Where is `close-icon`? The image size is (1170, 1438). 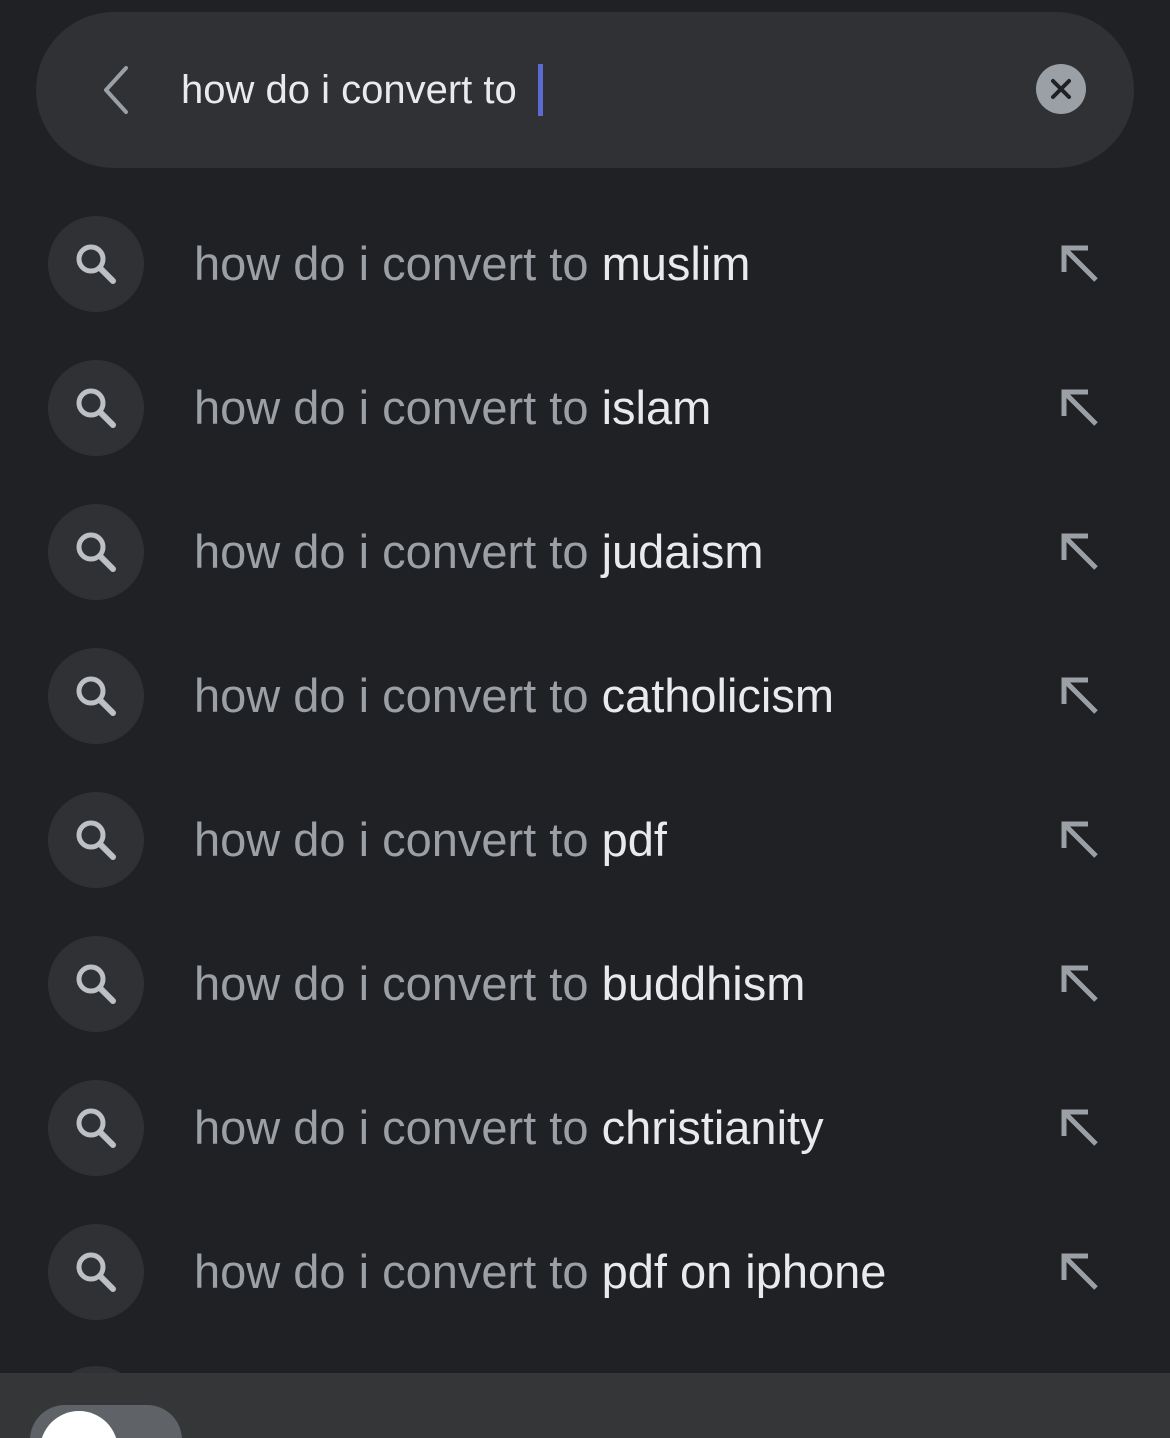 close-icon is located at coordinates (1061, 89).